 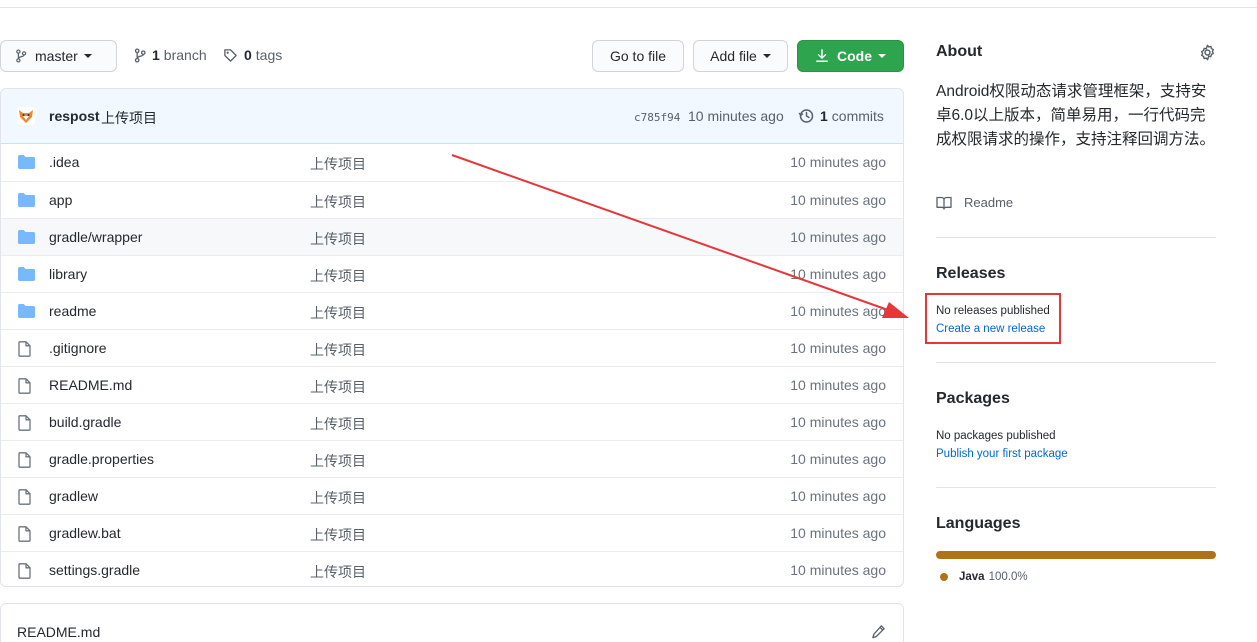 I want to click on branch-word: branch, so click(x=185, y=55).